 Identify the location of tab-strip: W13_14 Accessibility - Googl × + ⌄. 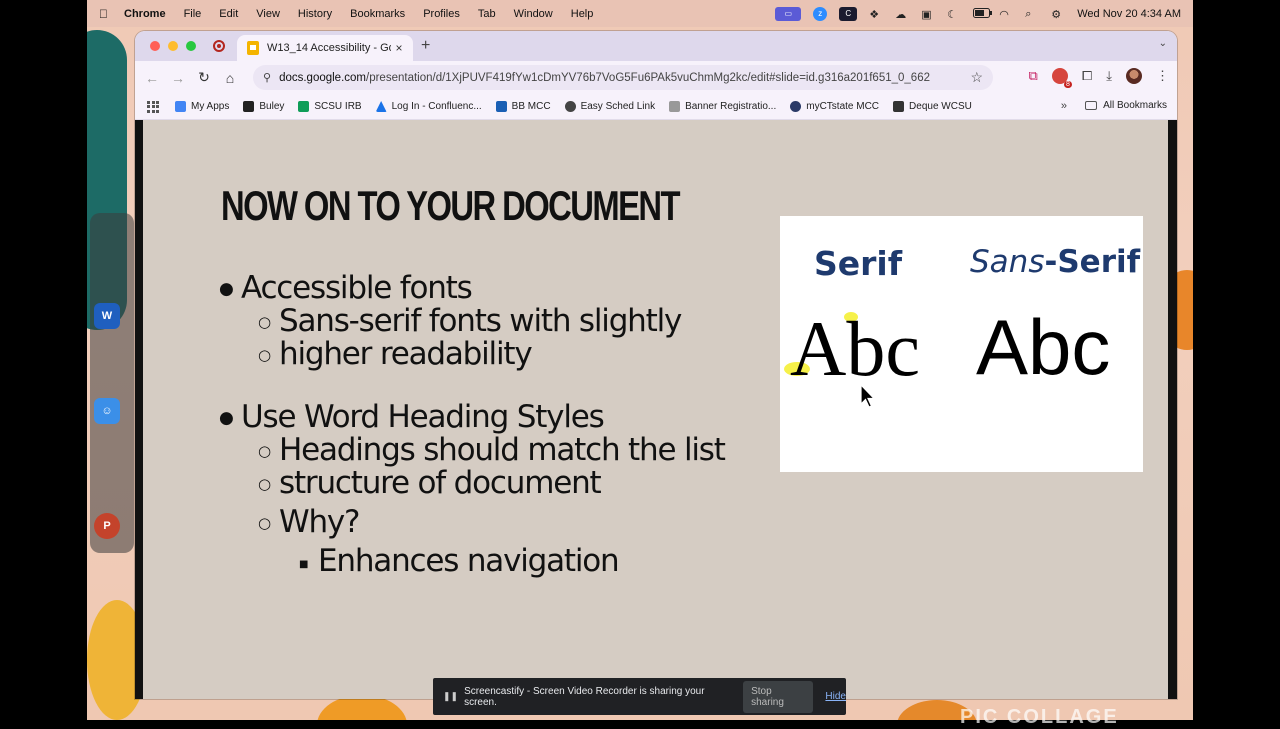
(656, 46).